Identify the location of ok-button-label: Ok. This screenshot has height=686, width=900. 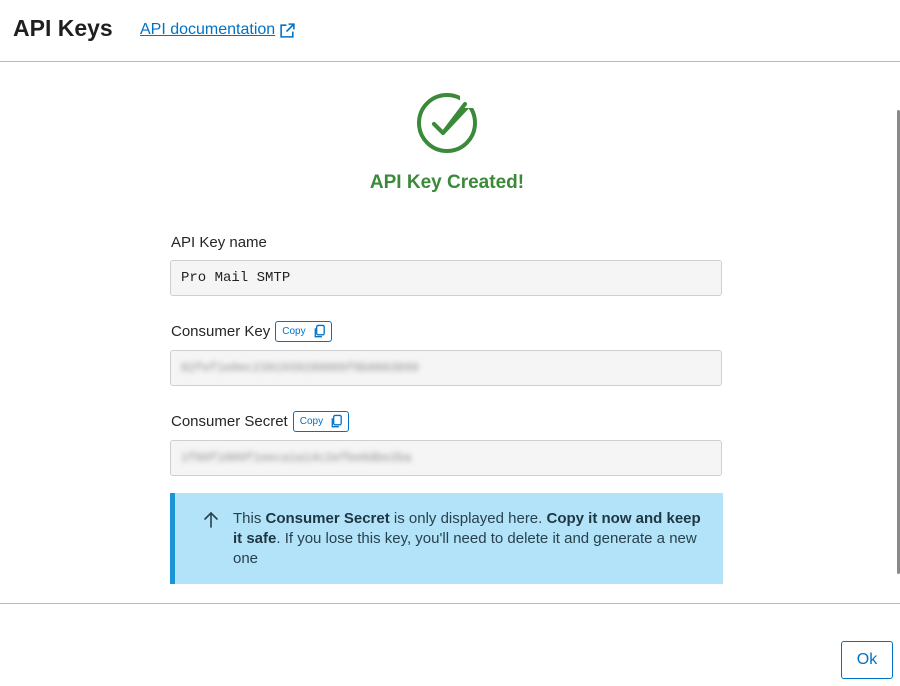
(867, 659).